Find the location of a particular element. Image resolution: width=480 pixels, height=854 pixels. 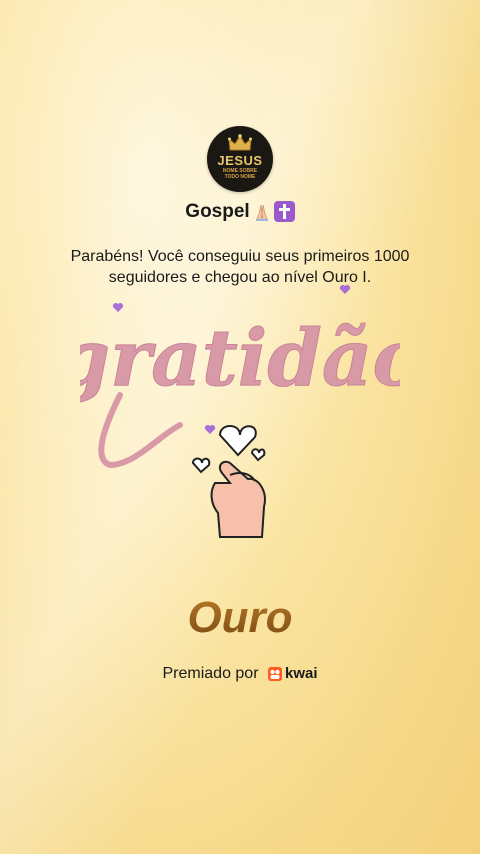

profile-name: Gospel is located at coordinates (217, 211).